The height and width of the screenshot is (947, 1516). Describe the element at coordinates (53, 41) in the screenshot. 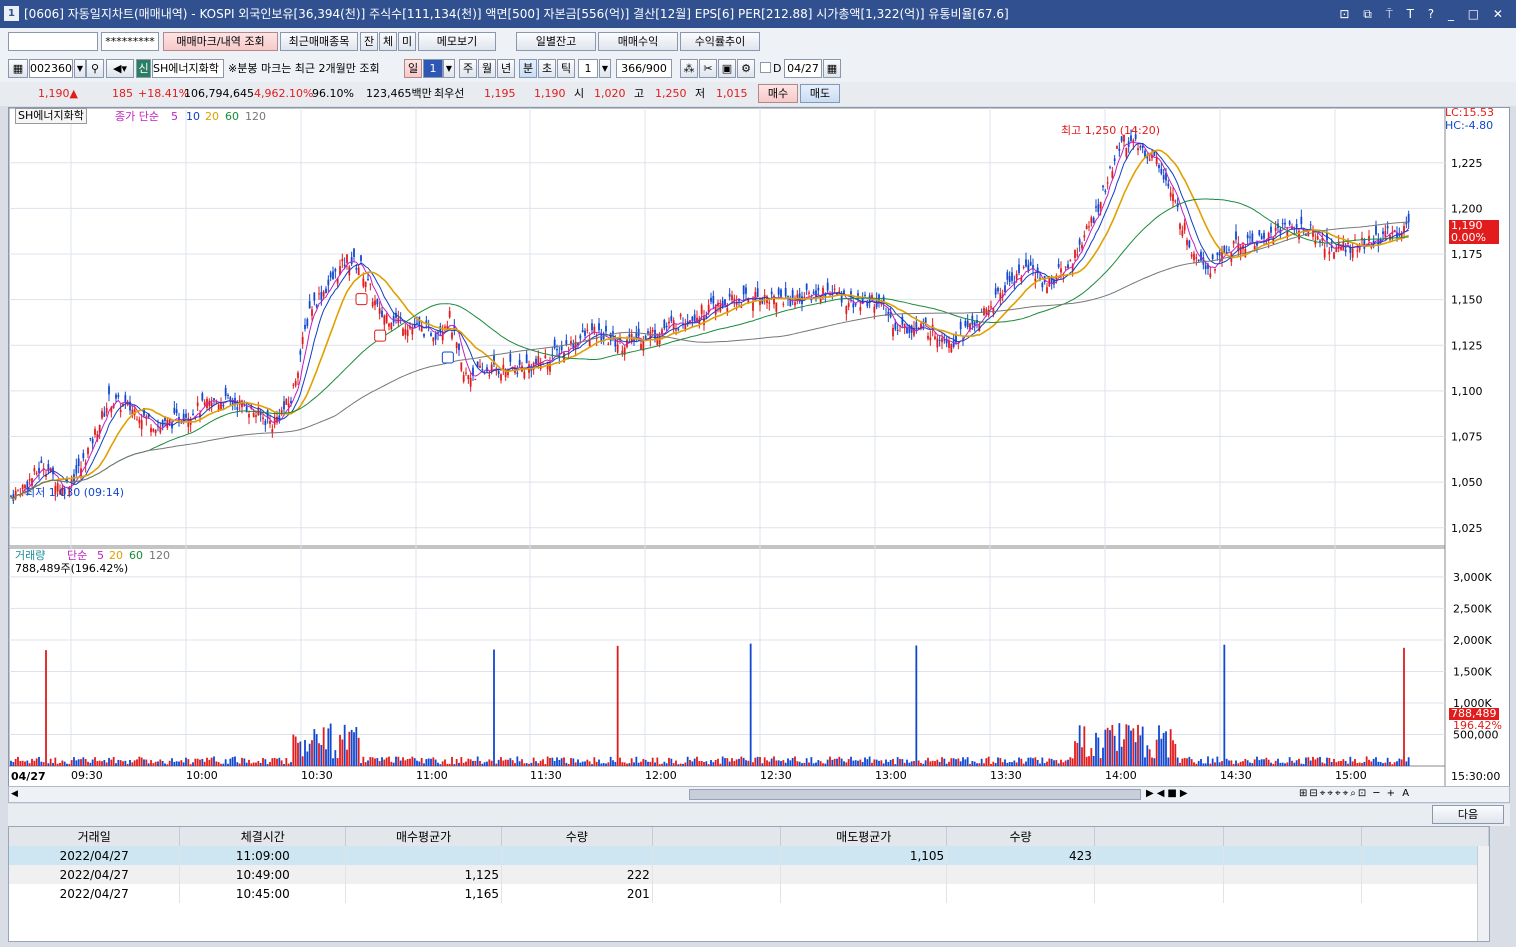

I see `account-select` at that location.